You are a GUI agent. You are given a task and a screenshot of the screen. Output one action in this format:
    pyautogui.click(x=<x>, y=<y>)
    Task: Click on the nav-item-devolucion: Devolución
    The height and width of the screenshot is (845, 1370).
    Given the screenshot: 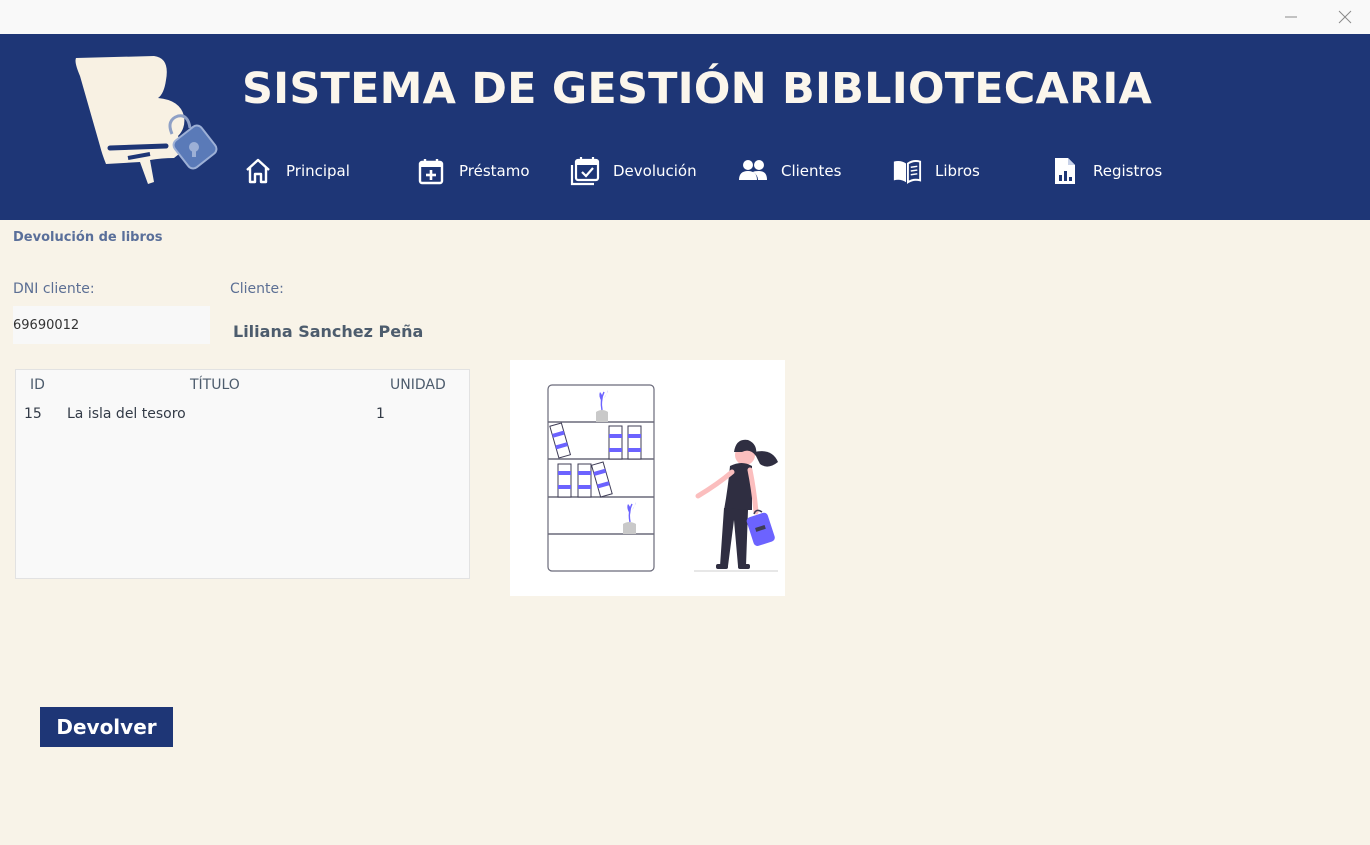 What is the action you would take?
    pyautogui.click(x=633, y=171)
    